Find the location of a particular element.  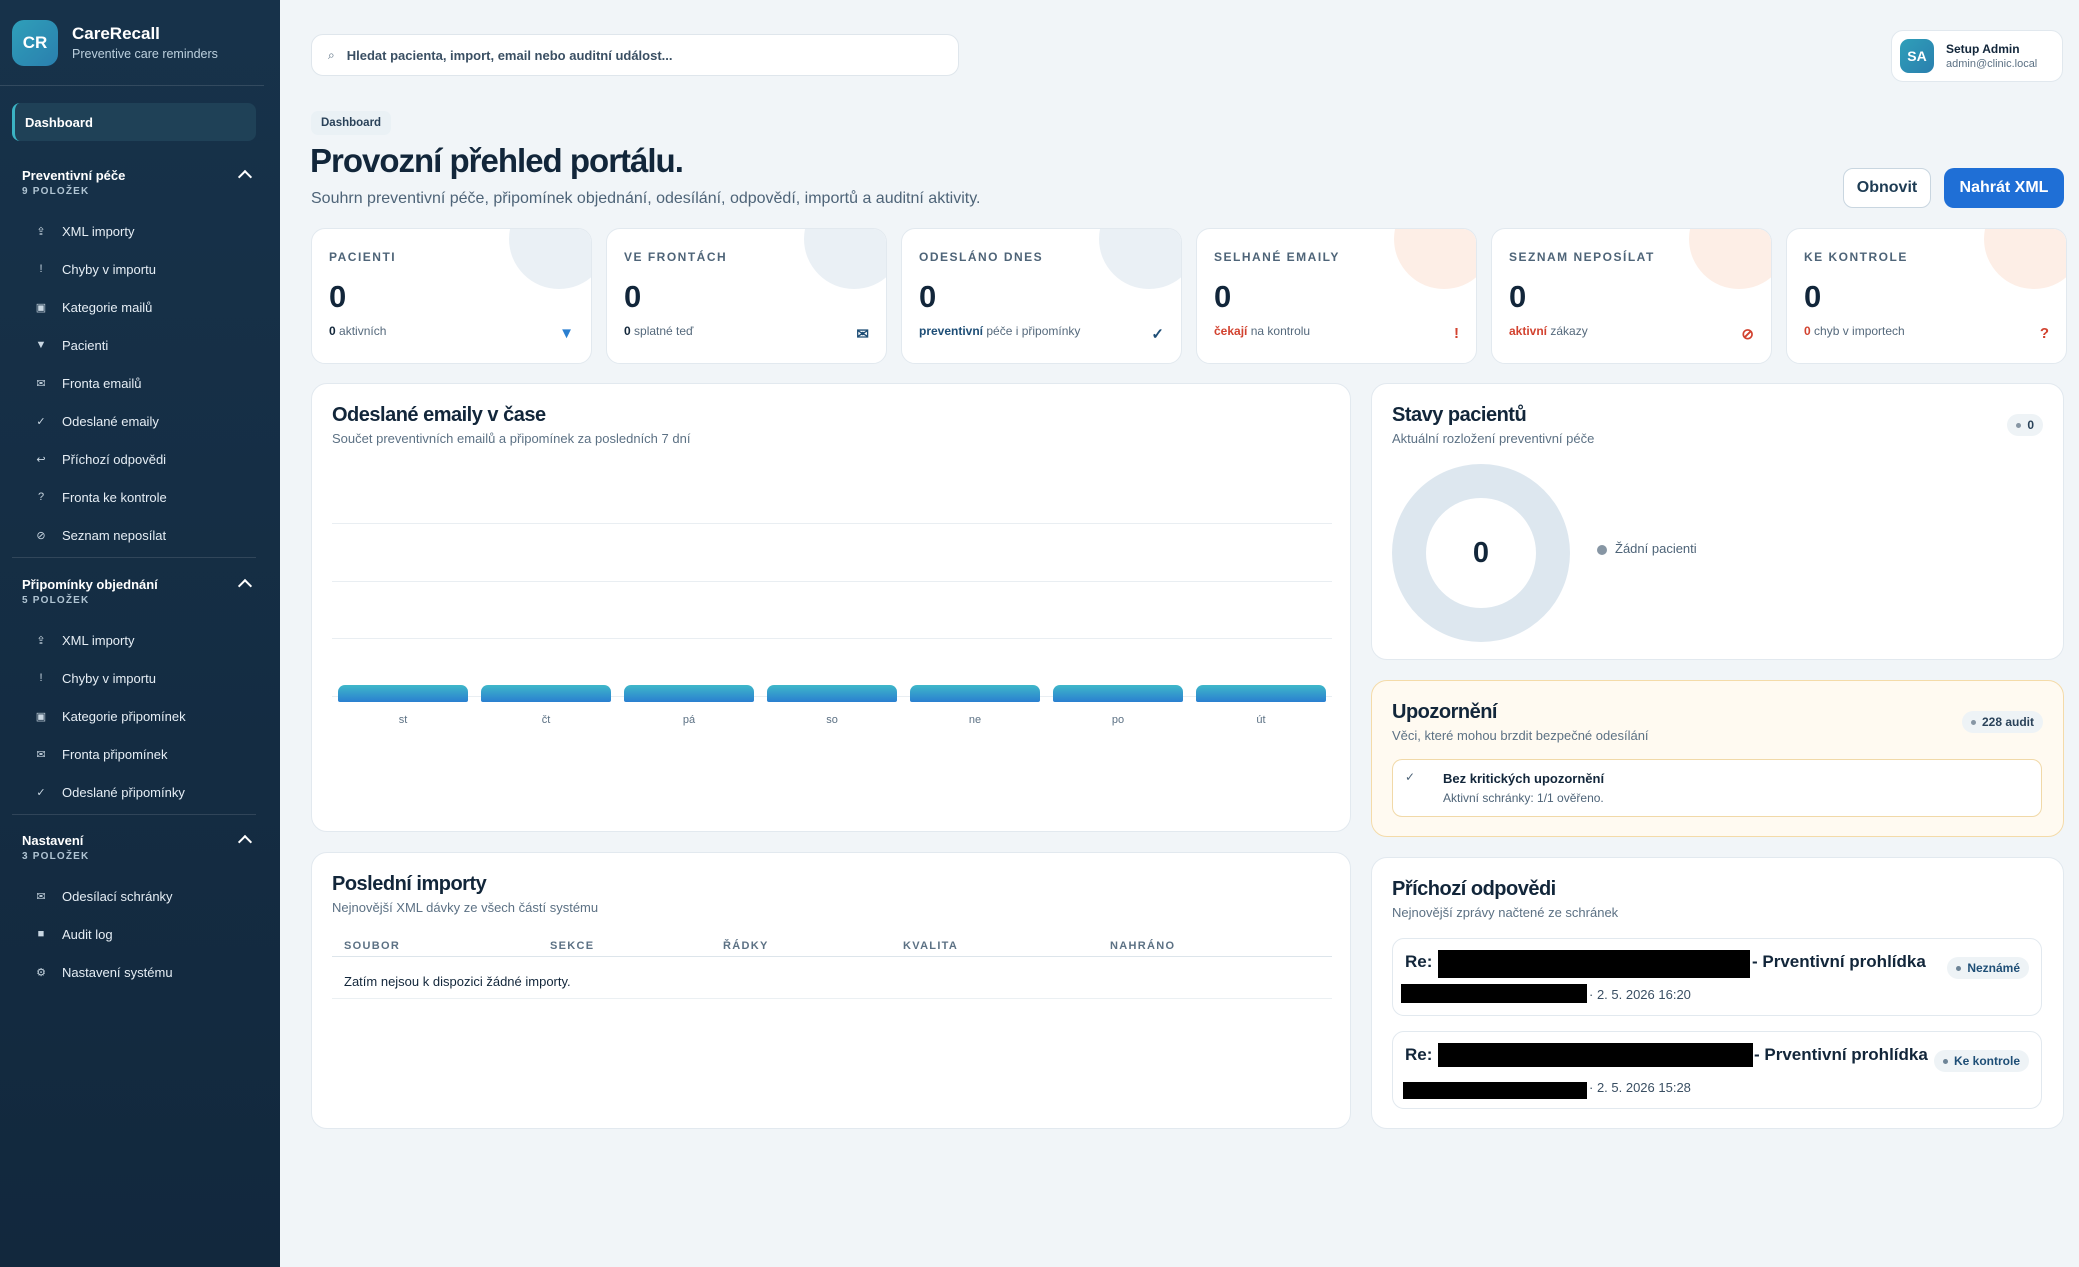

sidebar-item-label: Odeslané připomínky is located at coordinates (123, 792).